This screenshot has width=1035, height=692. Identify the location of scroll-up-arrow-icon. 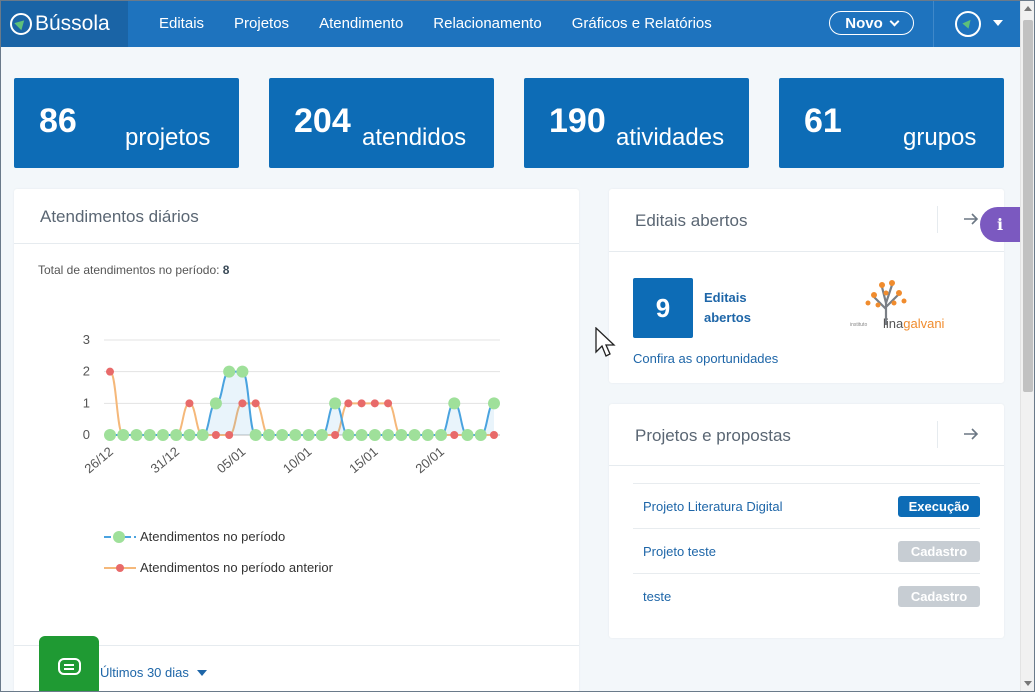
(1028, 8).